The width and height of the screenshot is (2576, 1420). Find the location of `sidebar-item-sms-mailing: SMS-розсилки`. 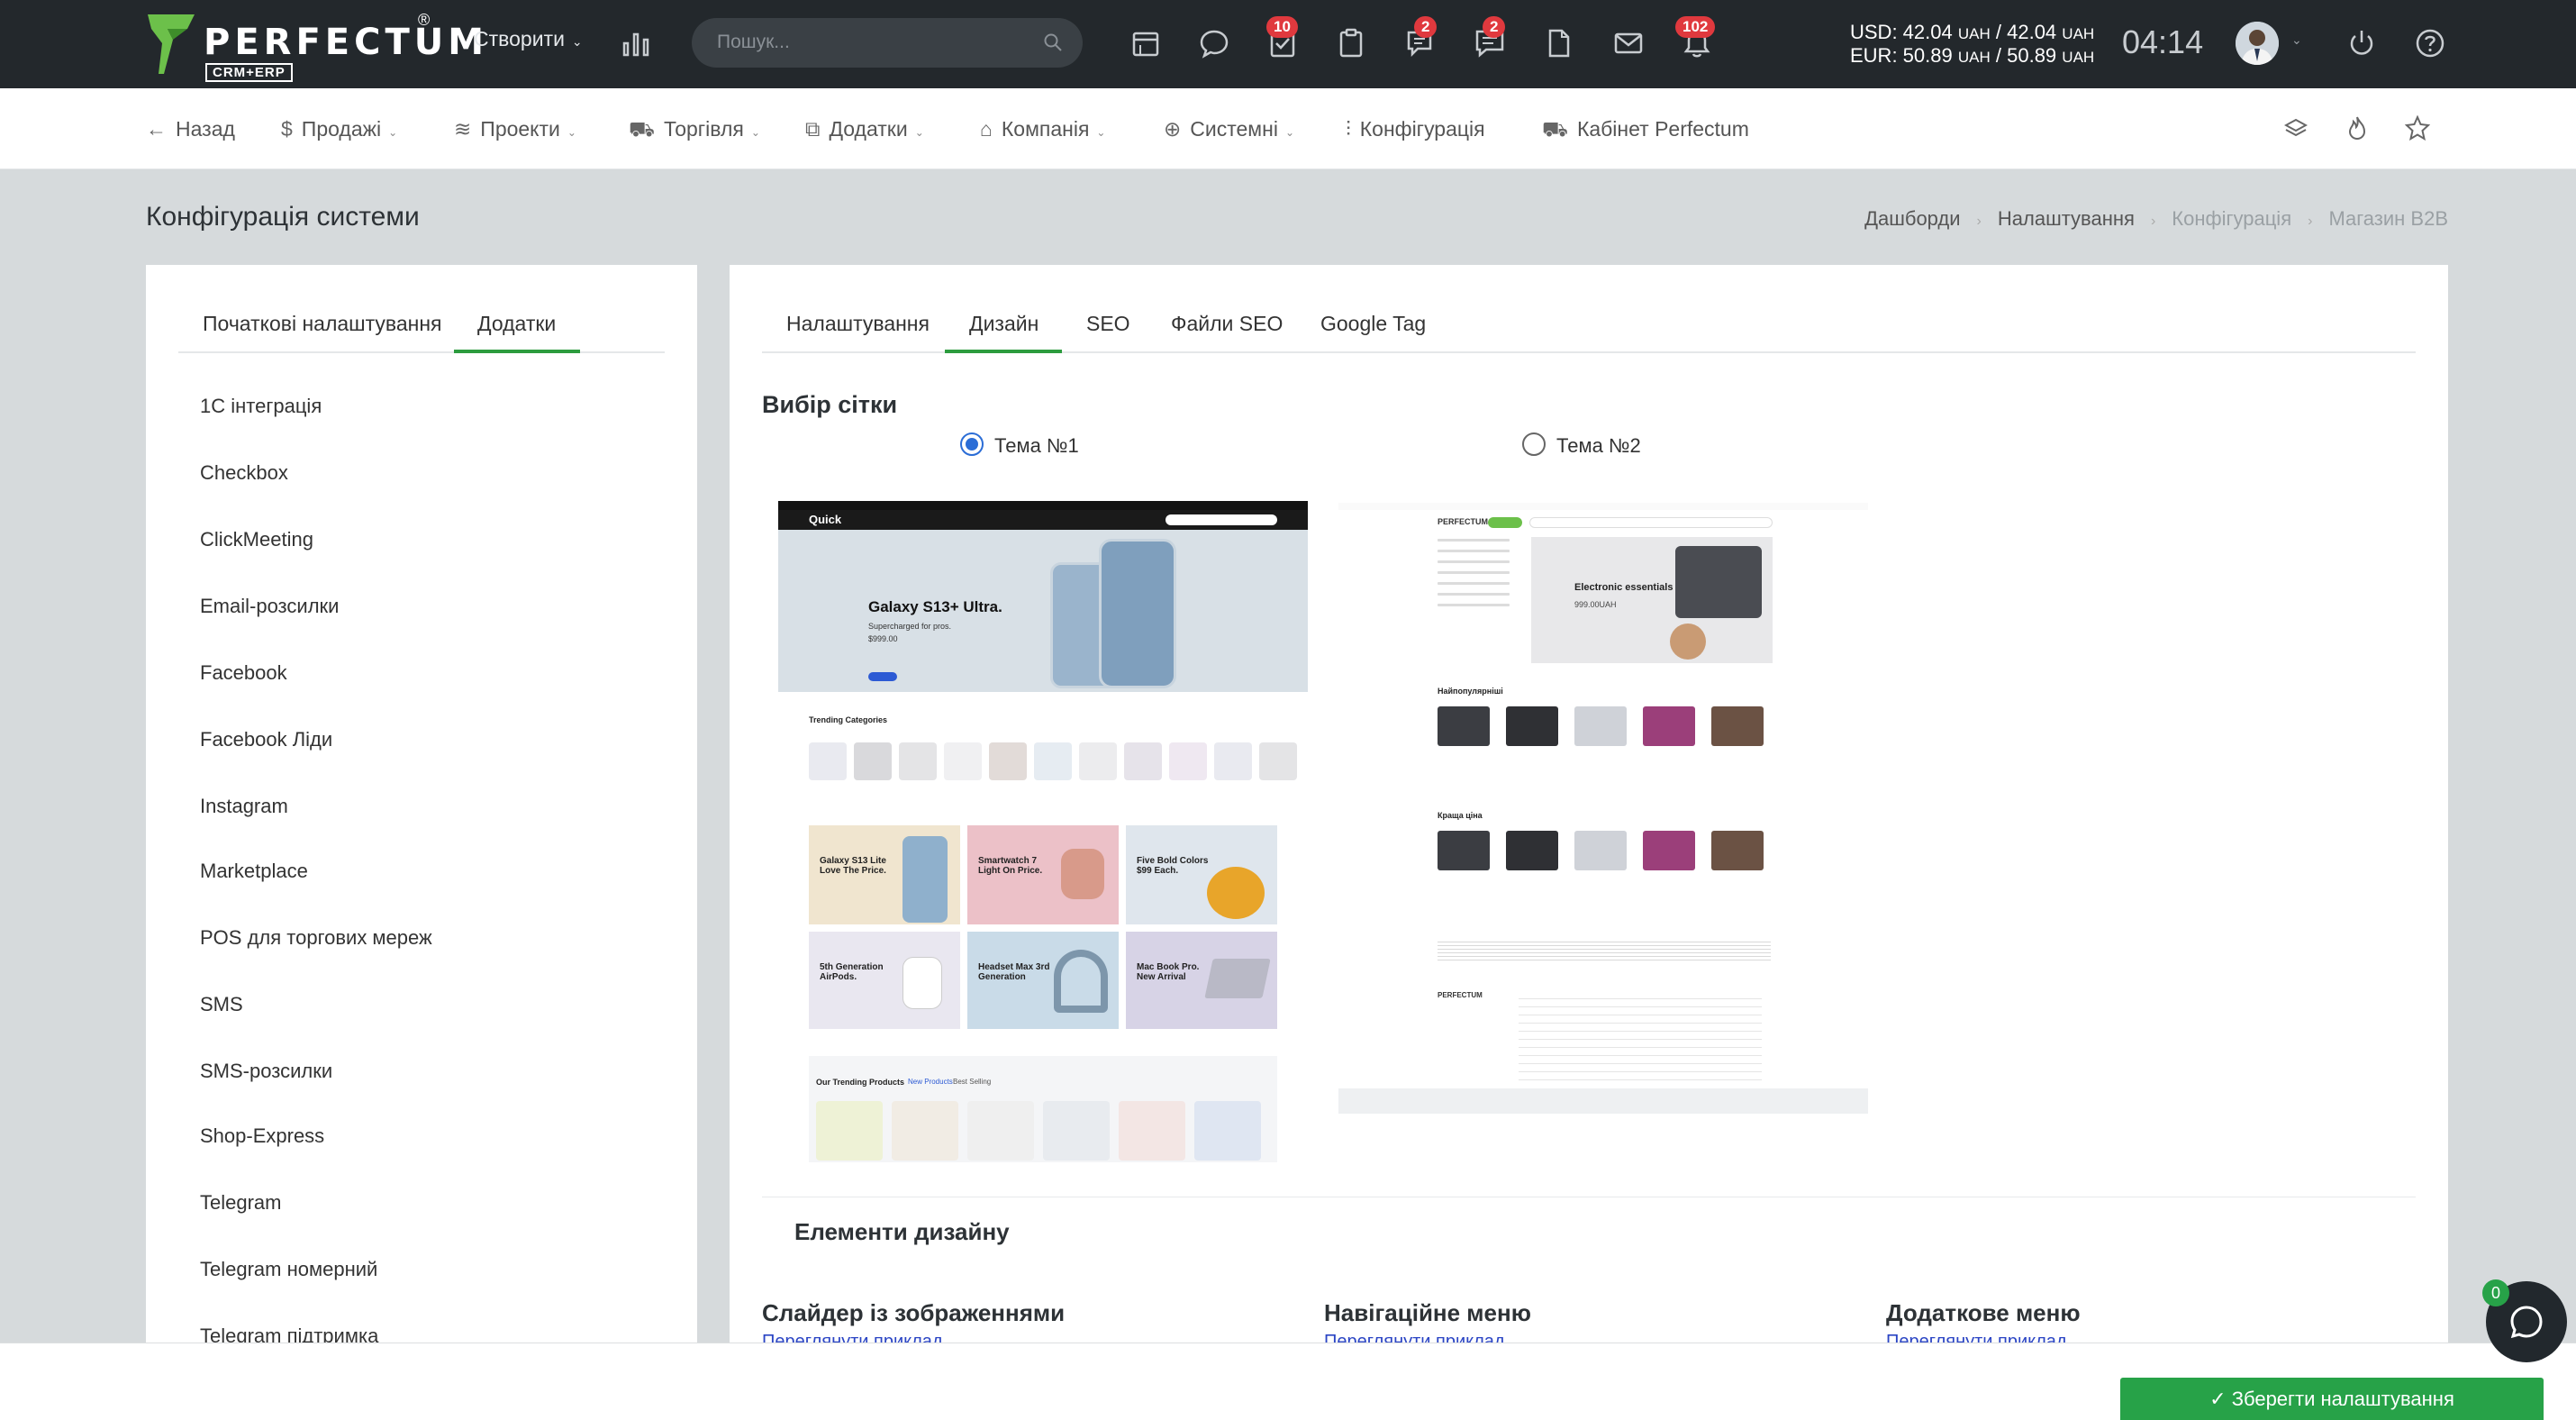

sidebar-item-sms-mailing: SMS-розсилки is located at coordinates (266, 1071).